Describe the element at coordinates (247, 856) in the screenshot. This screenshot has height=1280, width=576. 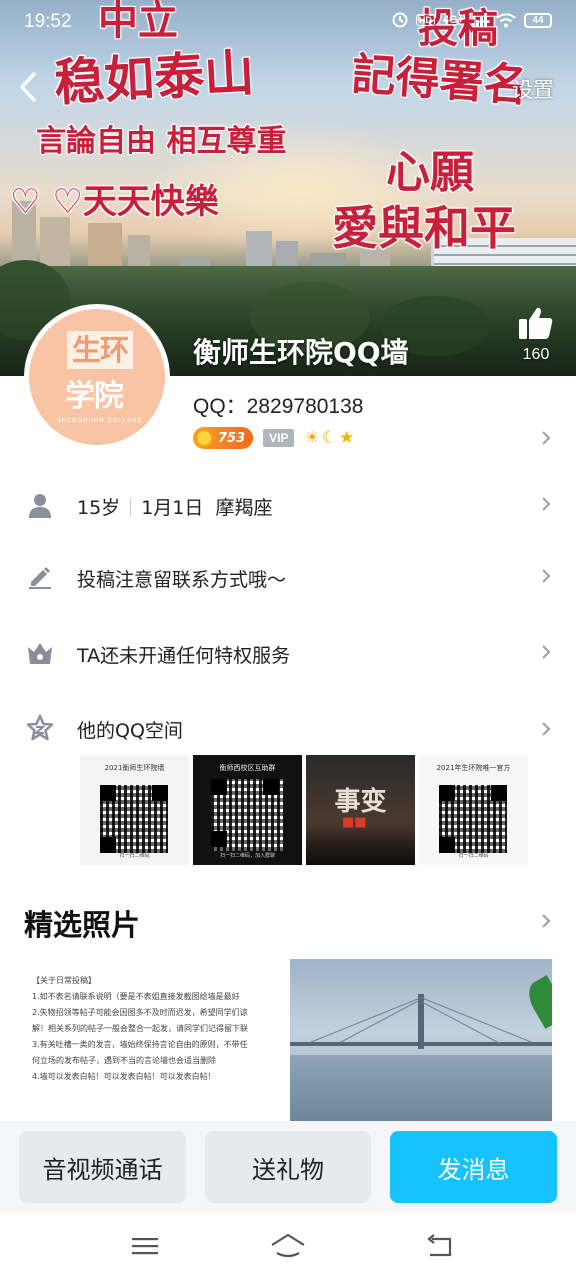
I see `thumbnail-footer: 扫一扫二维码，加入群聊` at that location.